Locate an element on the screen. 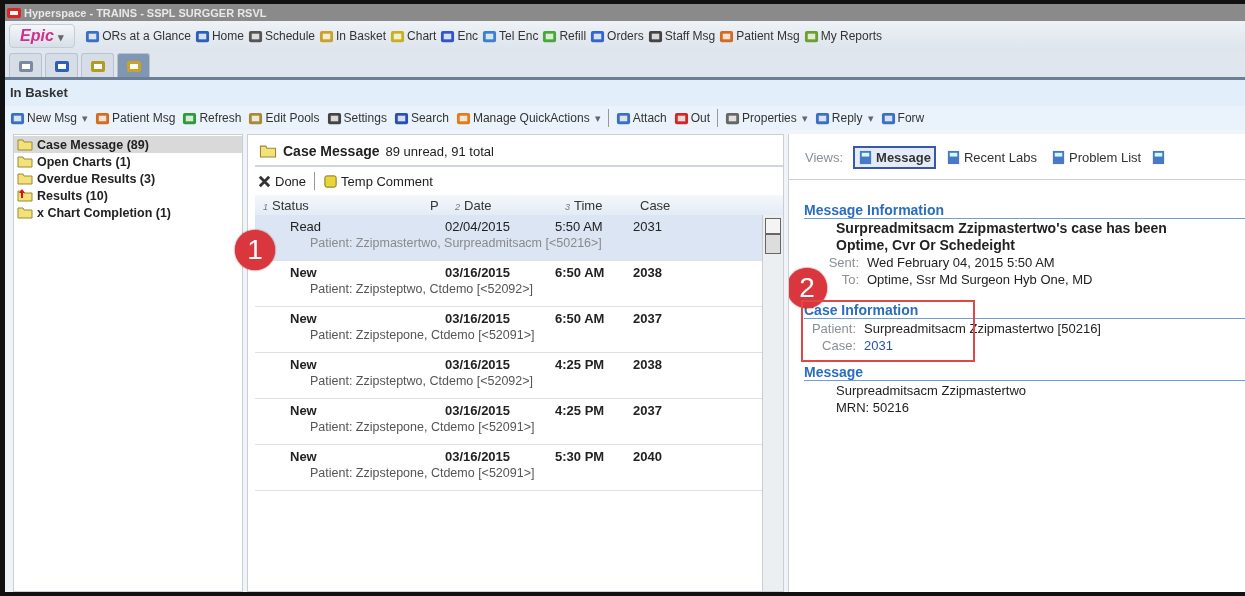 This screenshot has width=1245, height=596. alert-folder-icon is located at coordinates (25, 195).